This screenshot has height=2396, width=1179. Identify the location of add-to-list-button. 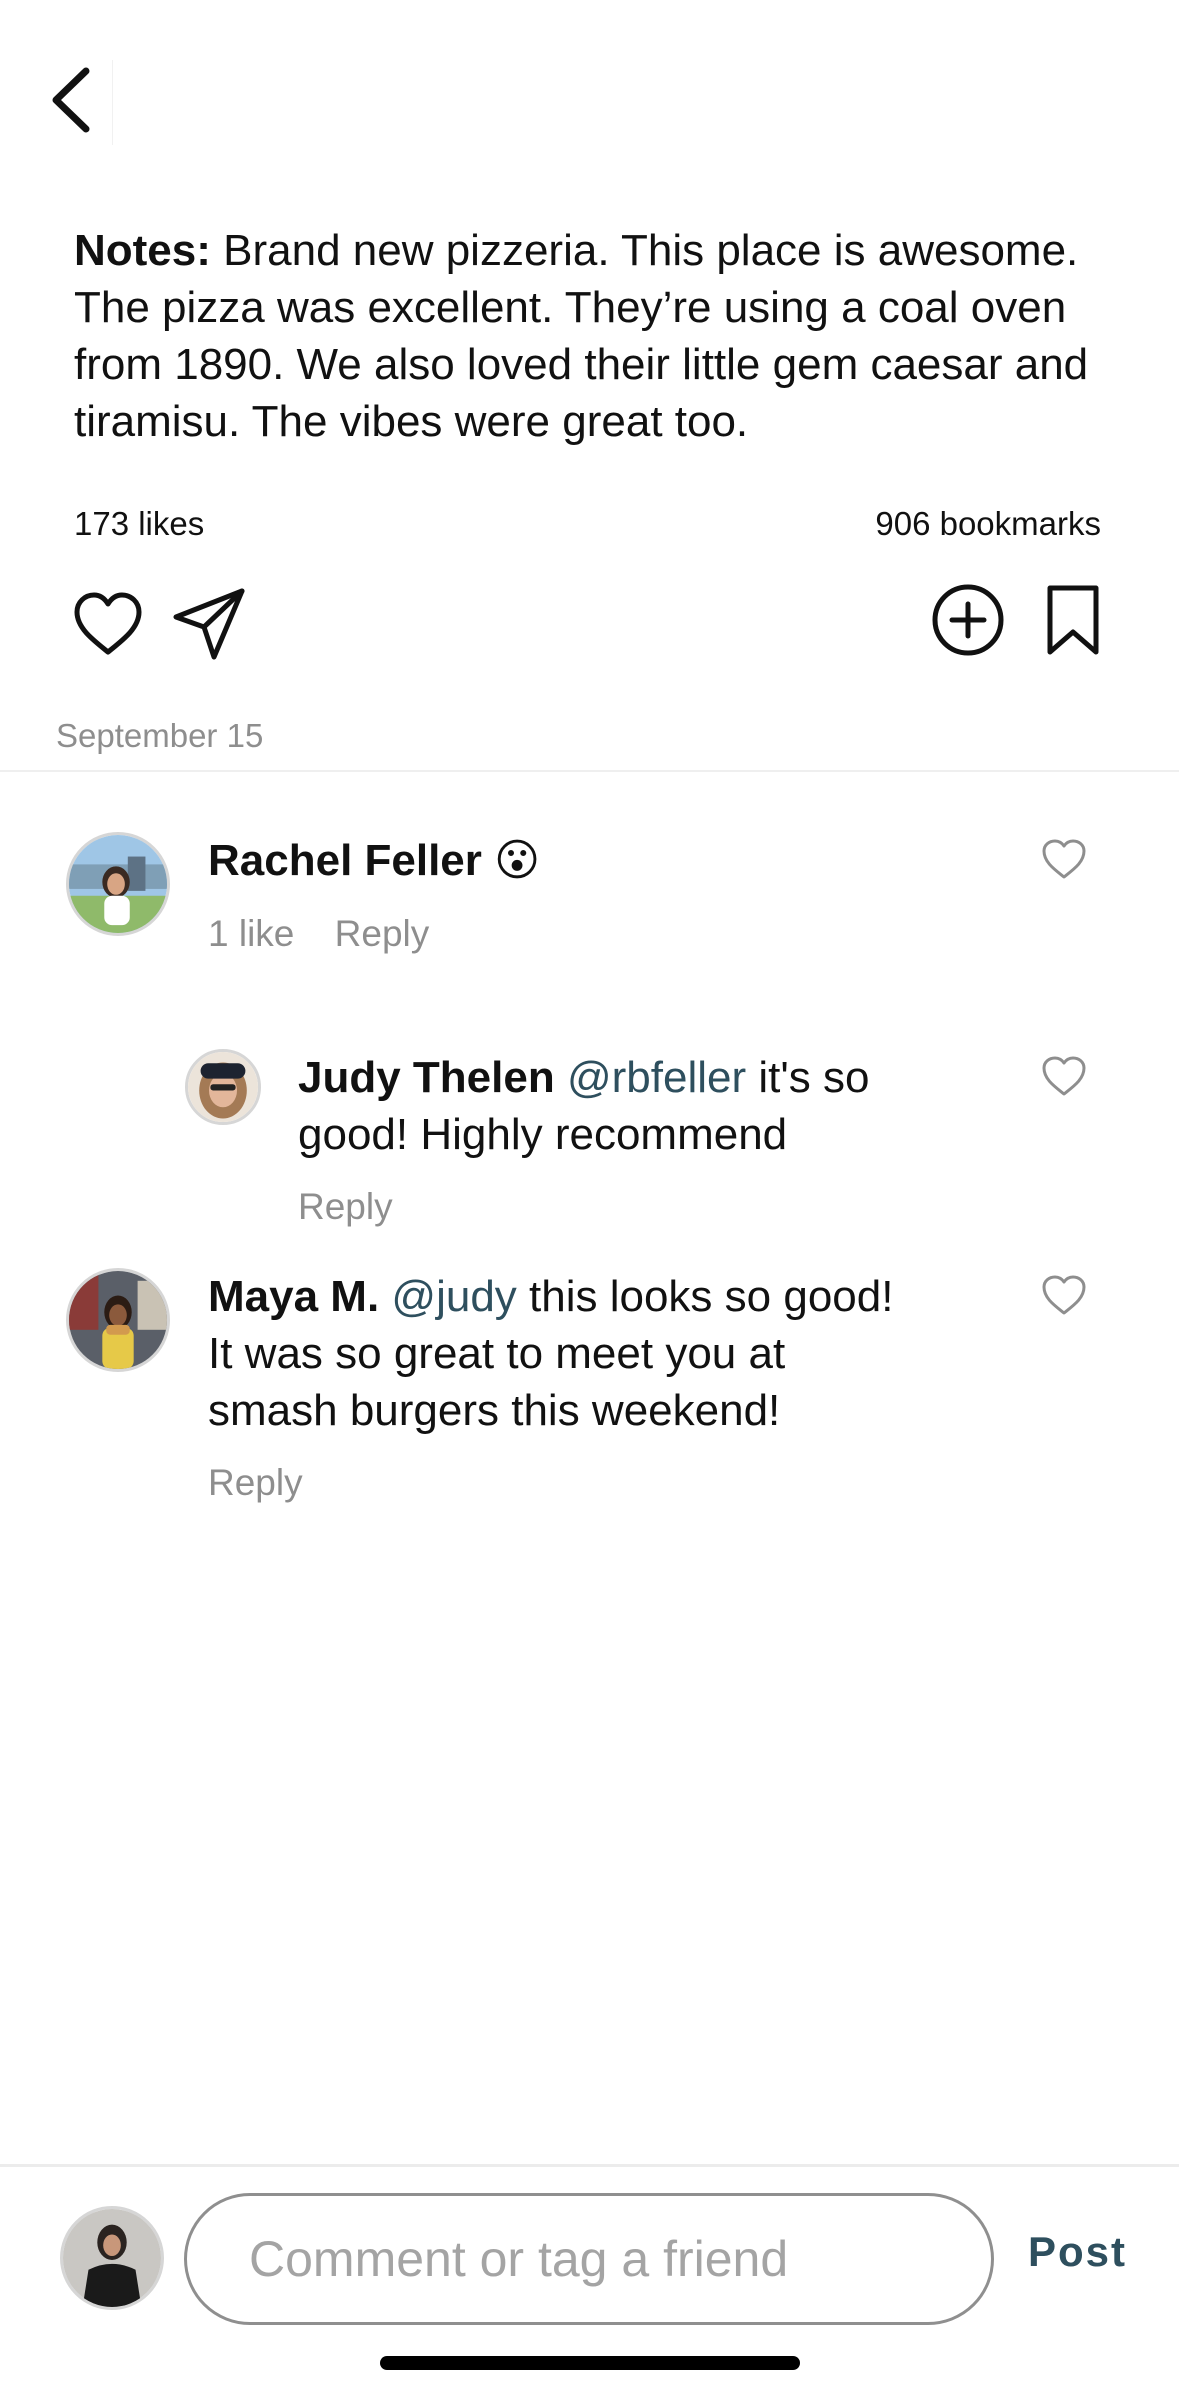
(968, 620).